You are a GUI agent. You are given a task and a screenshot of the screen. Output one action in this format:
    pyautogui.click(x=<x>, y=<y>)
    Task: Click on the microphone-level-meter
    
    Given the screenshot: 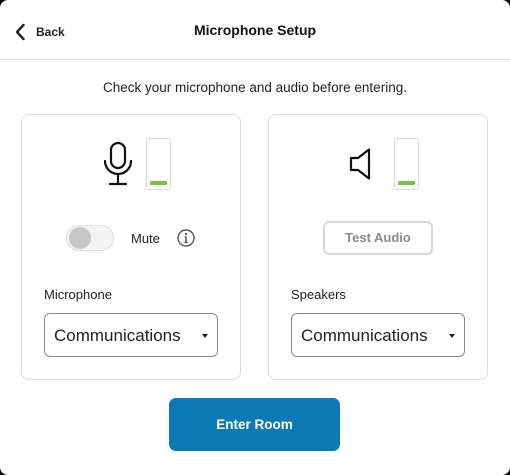 What is the action you would take?
    pyautogui.click(x=158, y=164)
    